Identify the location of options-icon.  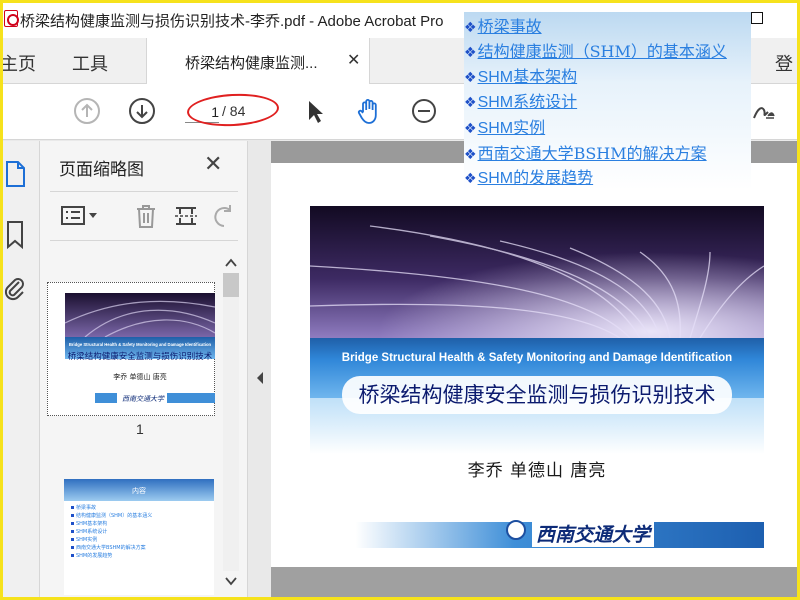
(81, 216).